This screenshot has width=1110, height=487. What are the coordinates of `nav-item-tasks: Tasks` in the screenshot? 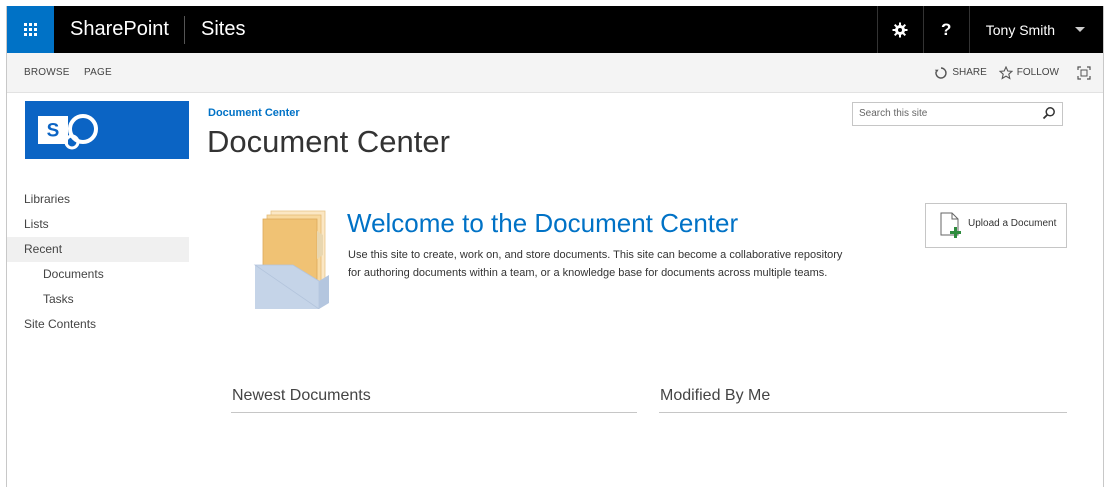 It's located at (98, 299).